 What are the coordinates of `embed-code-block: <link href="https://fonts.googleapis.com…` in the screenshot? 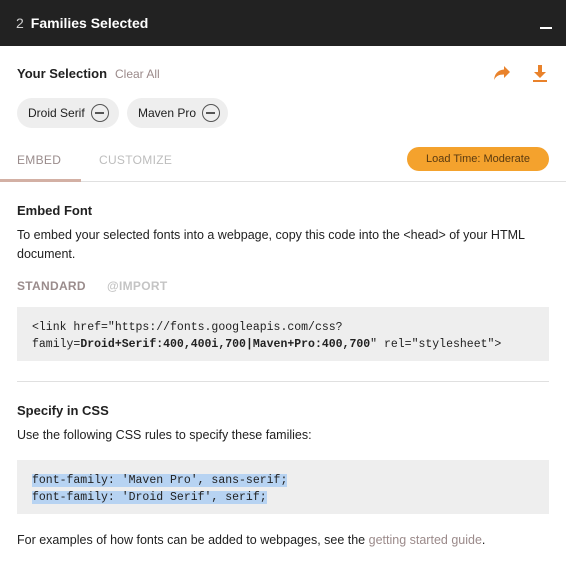 It's located at (283, 334).